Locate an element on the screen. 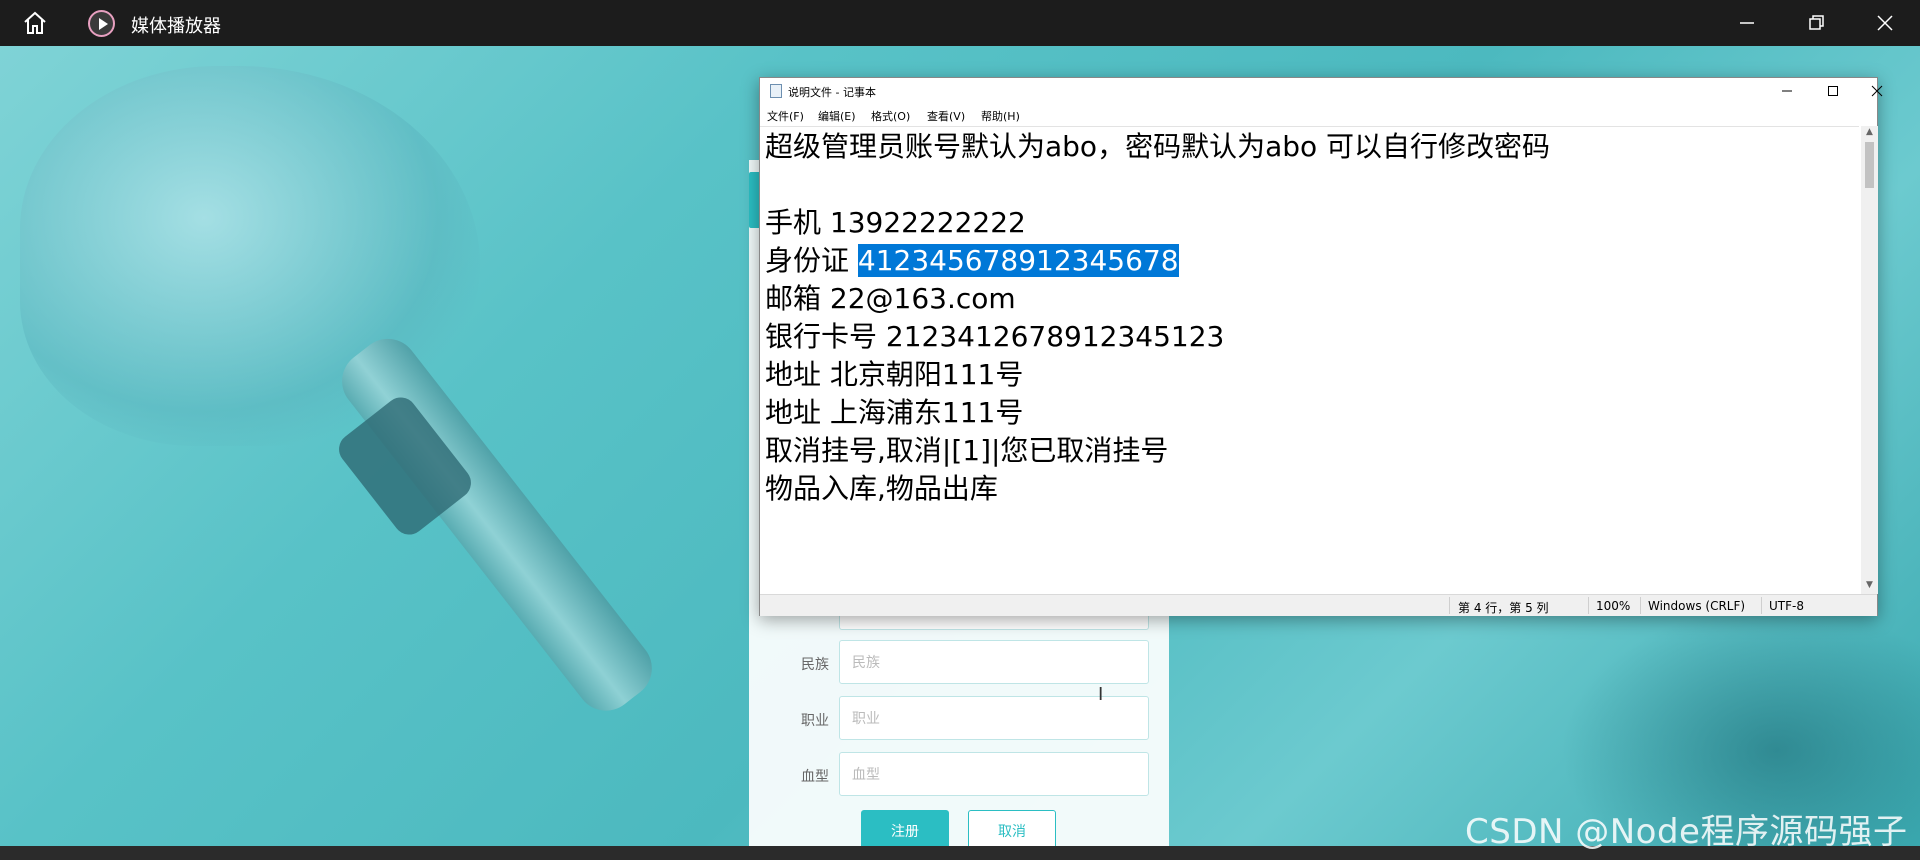 Image resolution: width=1920 pixels, height=860 pixels. minimize-button is located at coordinates (1747, 23).